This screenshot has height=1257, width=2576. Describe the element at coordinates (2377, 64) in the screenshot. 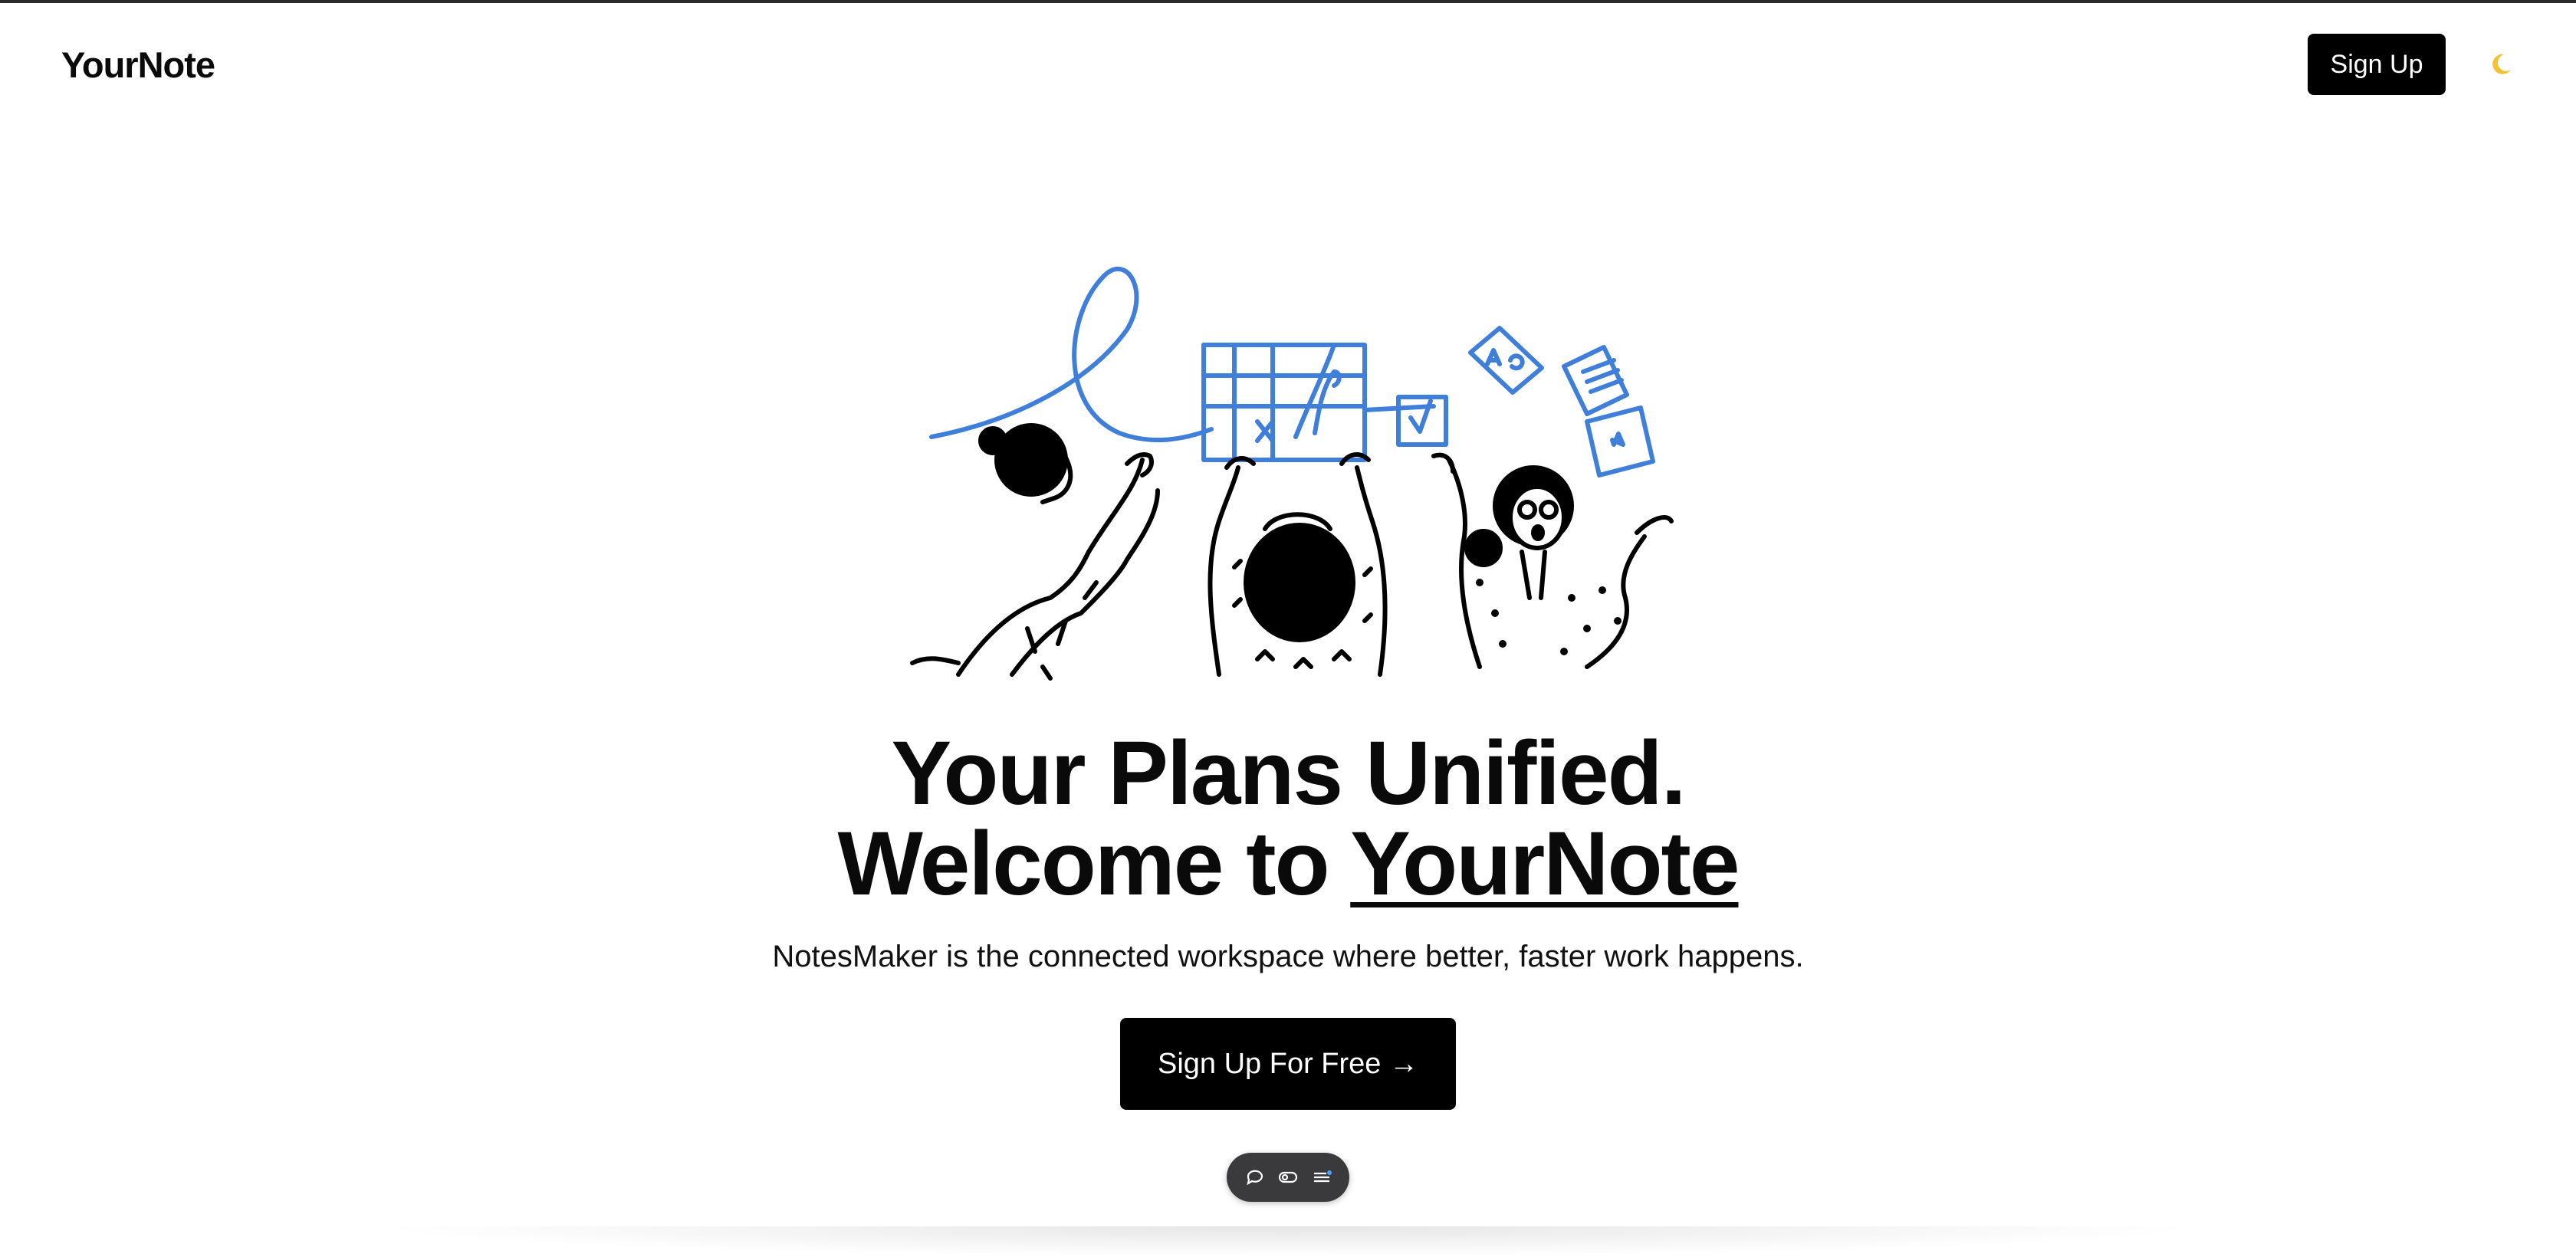

I see `signup-button: Sign Up` at that location.